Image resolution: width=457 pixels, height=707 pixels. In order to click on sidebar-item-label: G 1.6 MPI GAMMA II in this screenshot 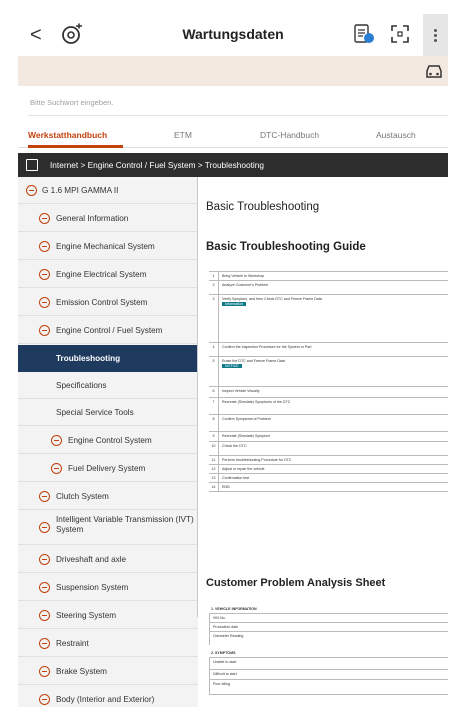, I will do `click(80, 190)`.